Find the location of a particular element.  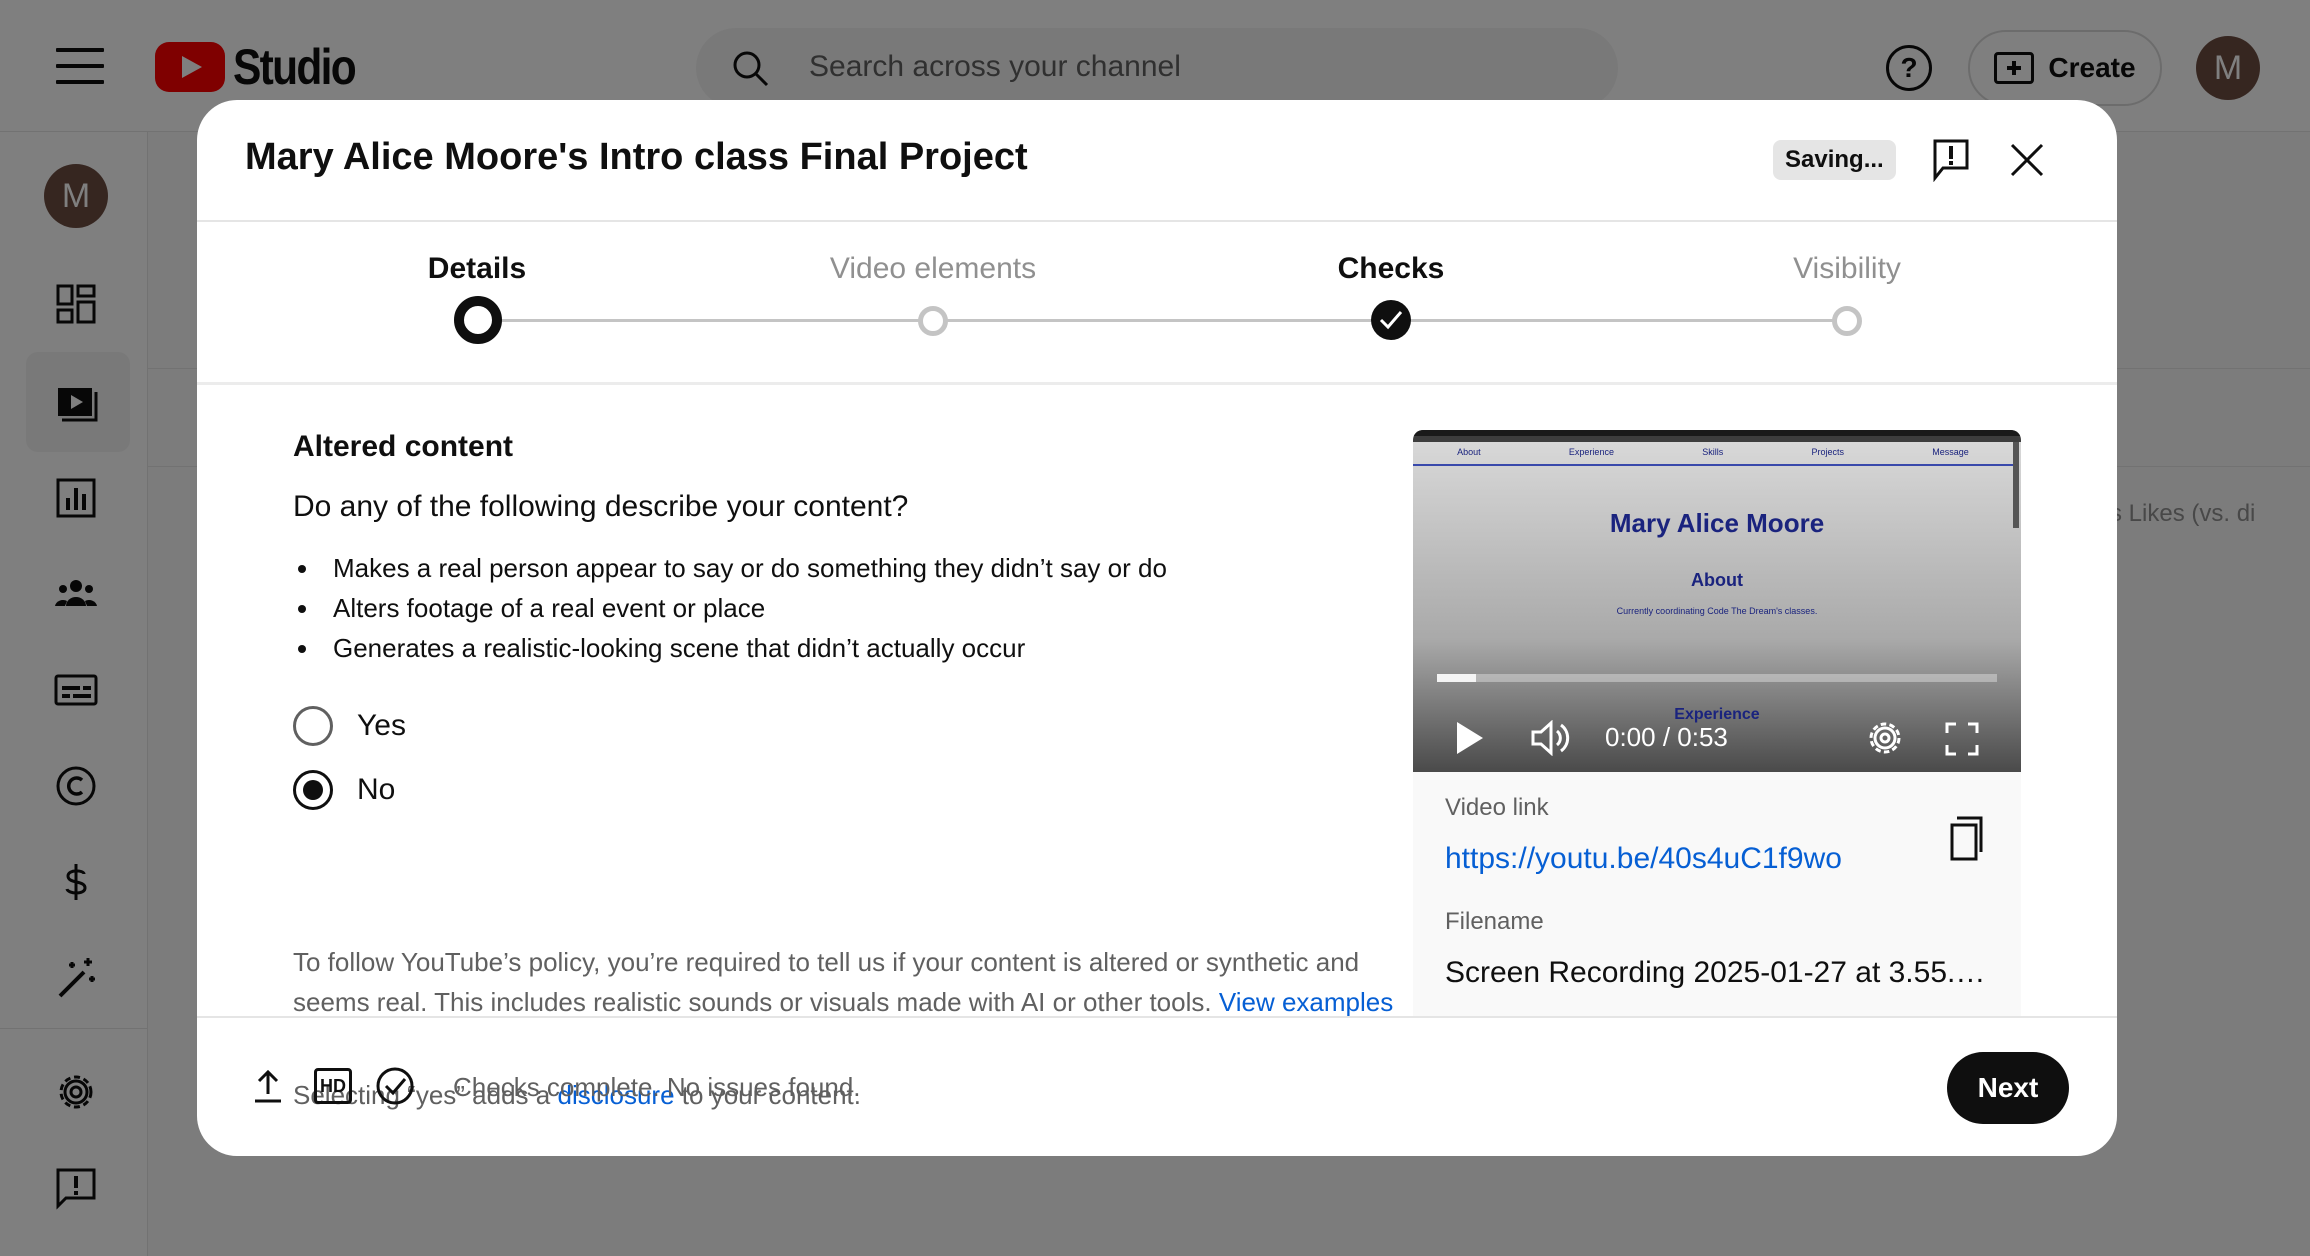

radio-no-label: No is located at coordinates (376, 789).